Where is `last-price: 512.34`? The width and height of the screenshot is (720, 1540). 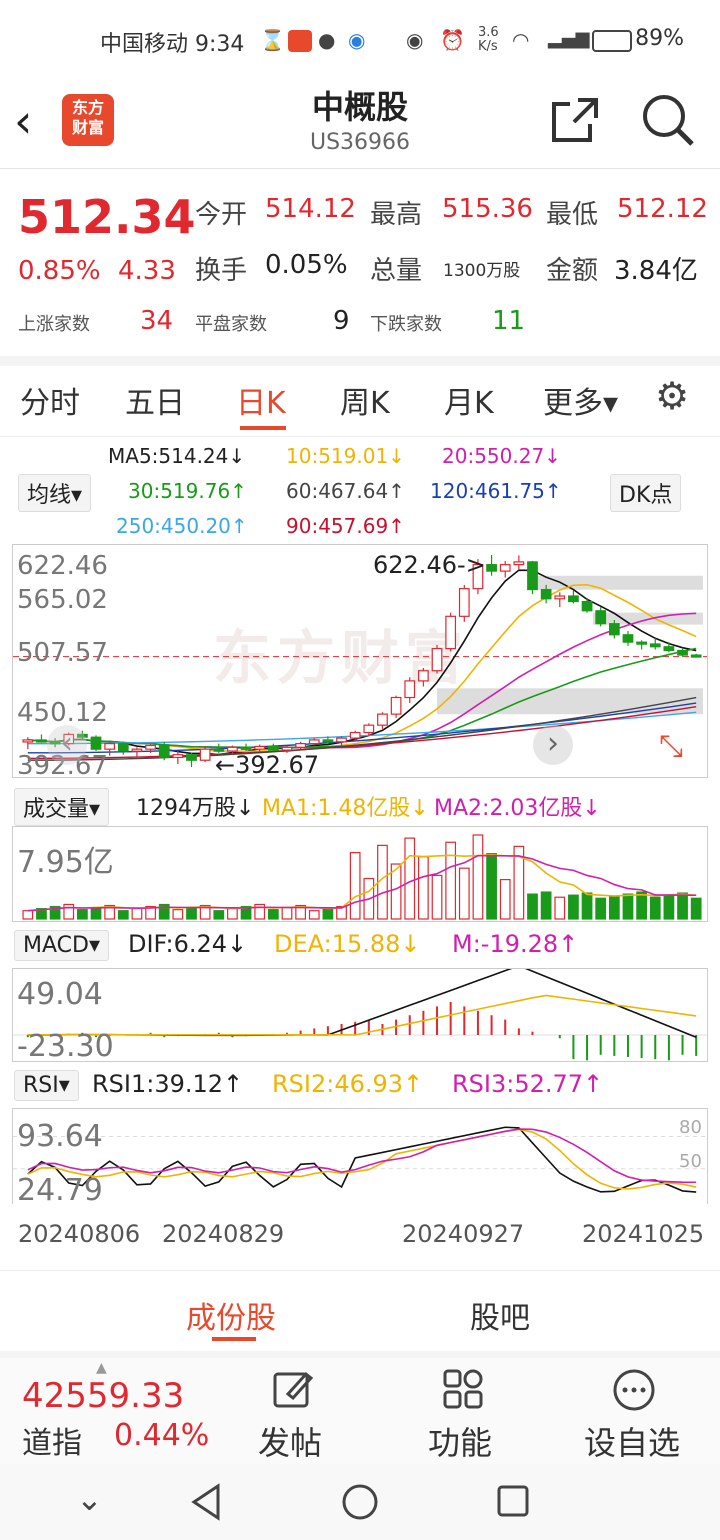
last-price: 512.34 is located at coordinates (107, 217).